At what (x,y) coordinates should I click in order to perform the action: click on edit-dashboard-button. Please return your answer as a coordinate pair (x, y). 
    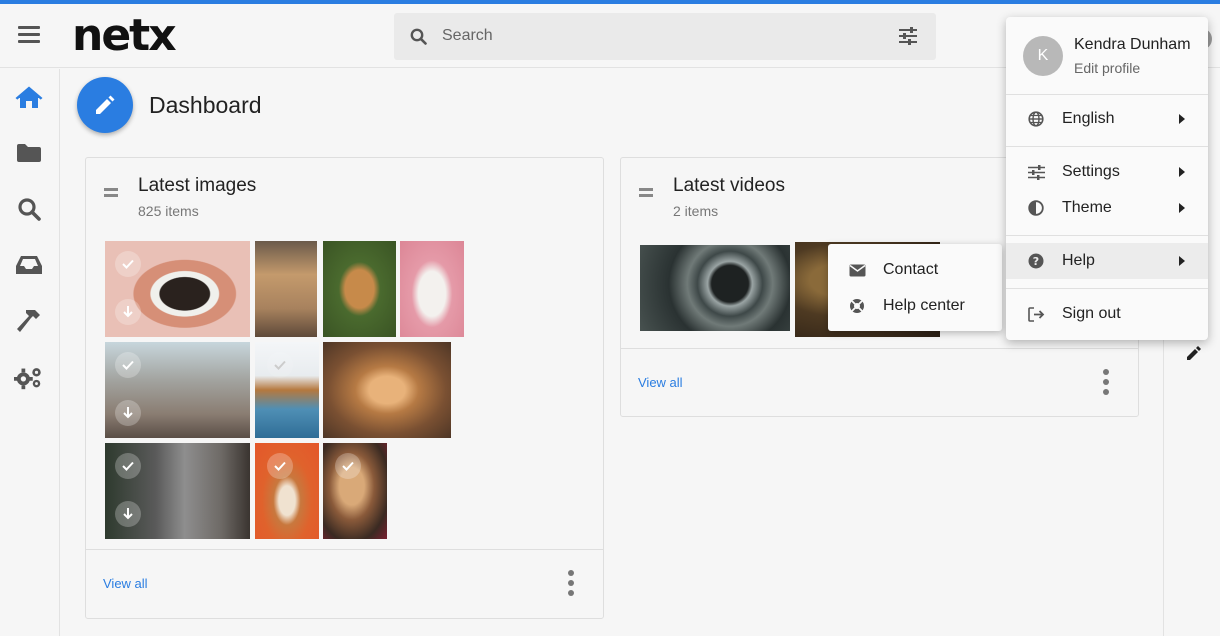
    Looking at the image, I should click on (105, 105).